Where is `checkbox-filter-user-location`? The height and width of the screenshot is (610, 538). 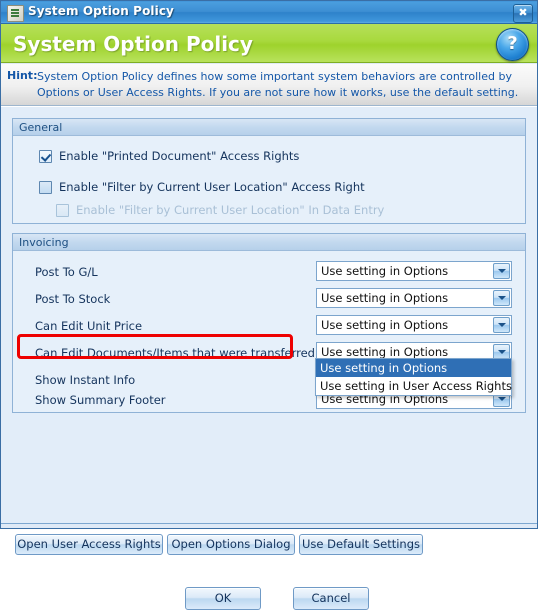 checkbox-filter-user-location is located at coordinates (45, 187).